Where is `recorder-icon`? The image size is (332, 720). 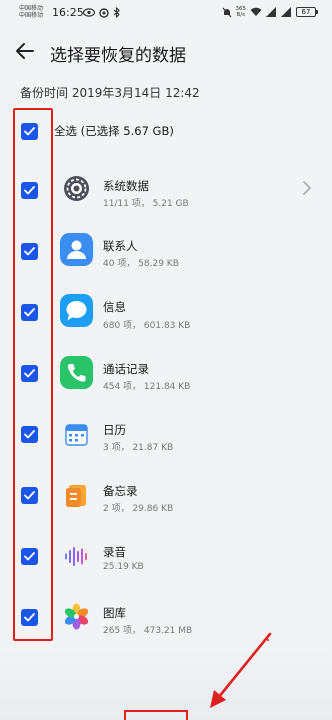
recorder-icon is located at coordinates (76, 556).